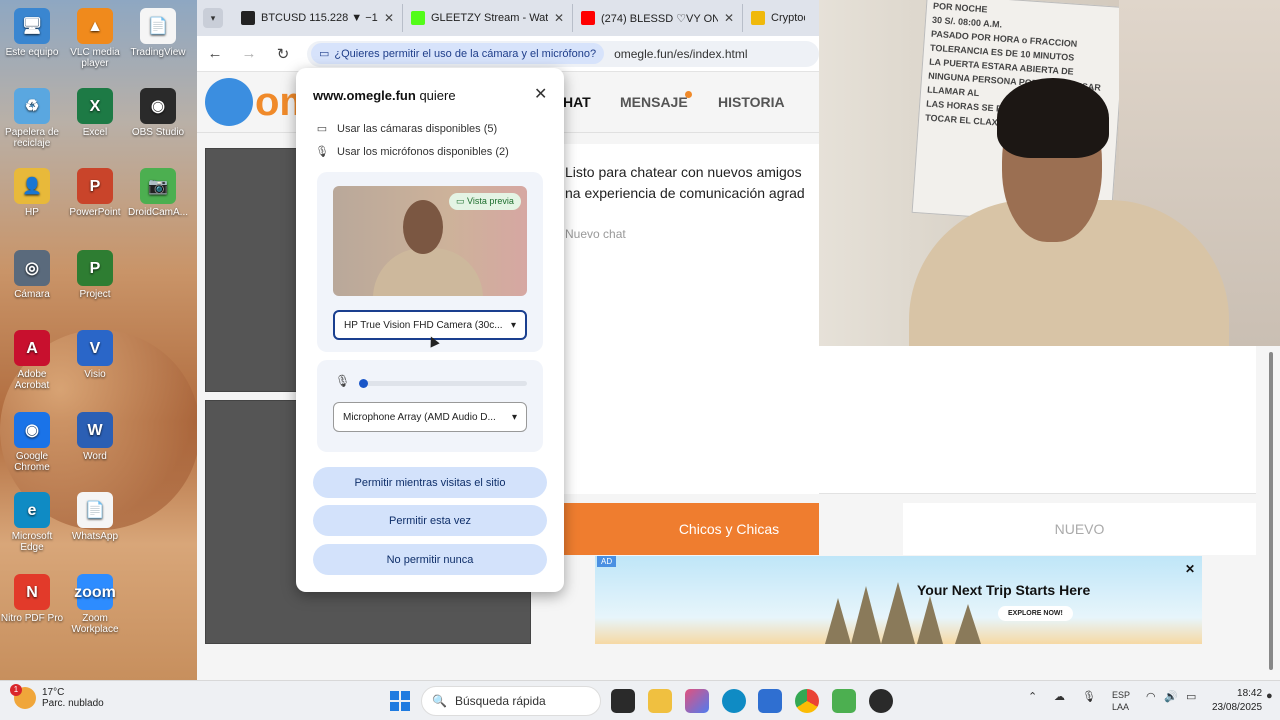 The height and width of the screenshot is (720, 1280). I want to click on desktop-icon-label: OBS Studio, so click(158, 132).